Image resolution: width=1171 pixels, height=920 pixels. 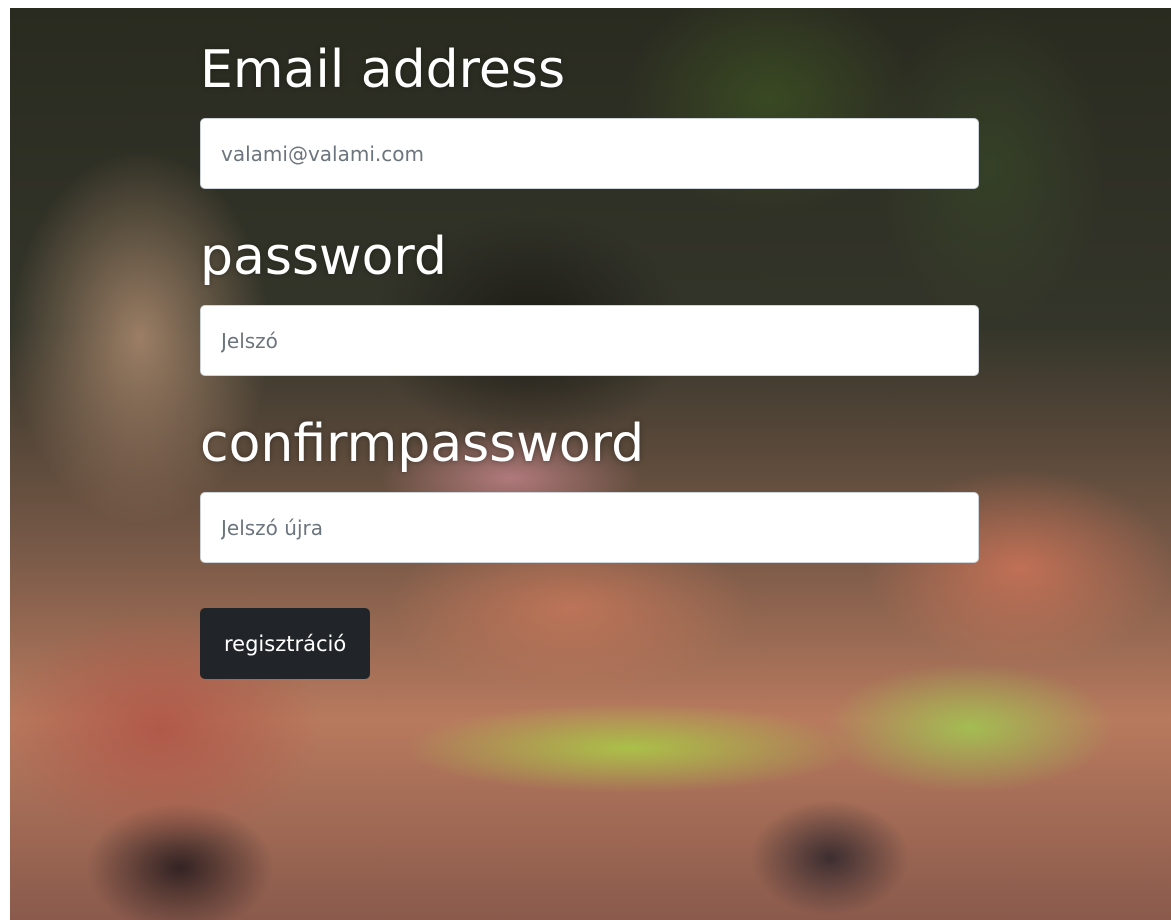 What do you see at coordinates (589, 153) in the screenshot?
I see `email-input` at bounding box center [589, 153].